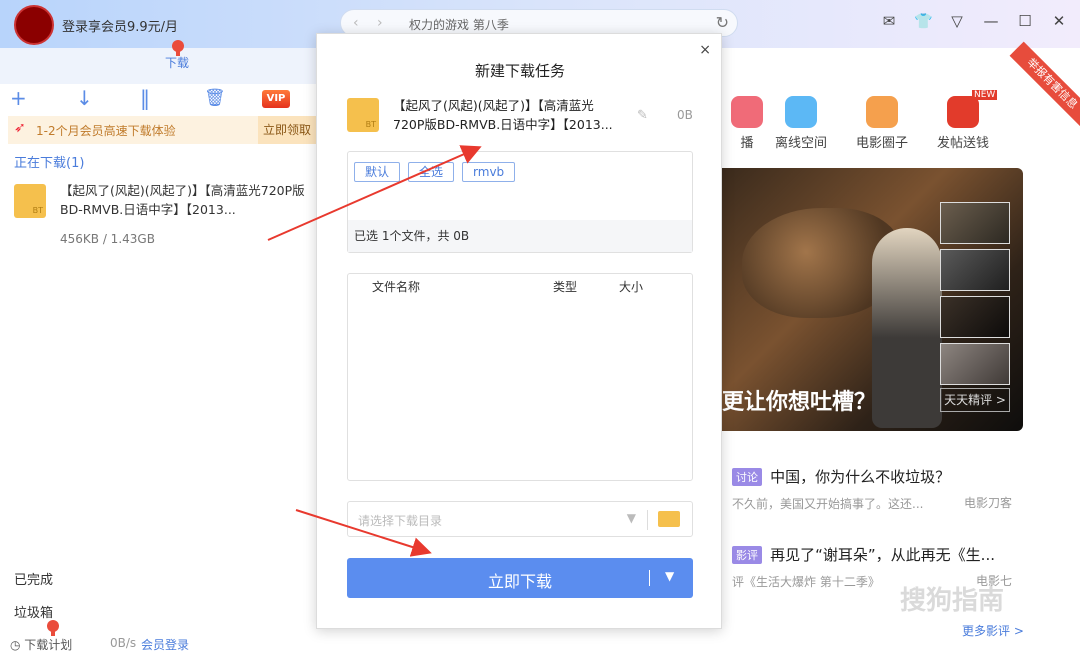  I want to click on dialog-close-icon: ×, so click(705, 50).